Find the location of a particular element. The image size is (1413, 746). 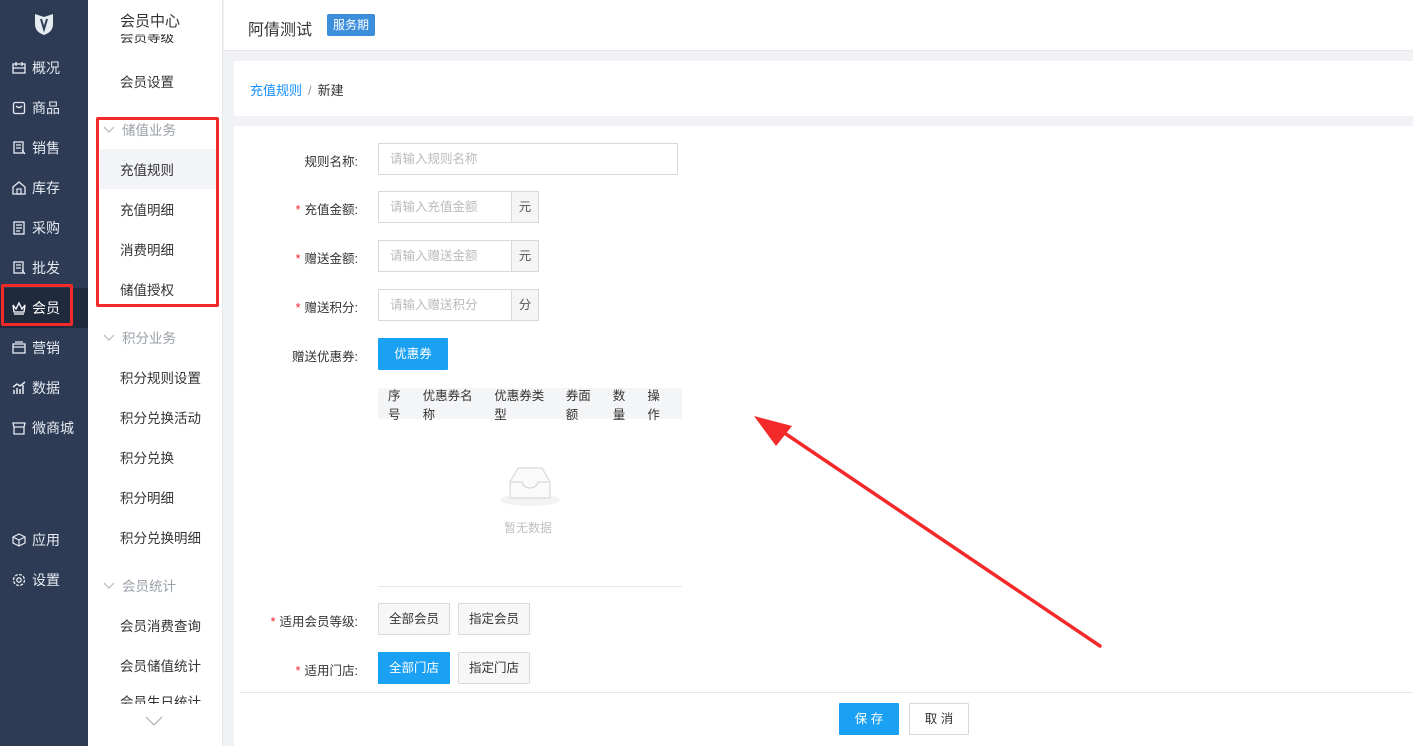

recharge-amount-label: * 充值金额: is located at coordinates (326, 210).